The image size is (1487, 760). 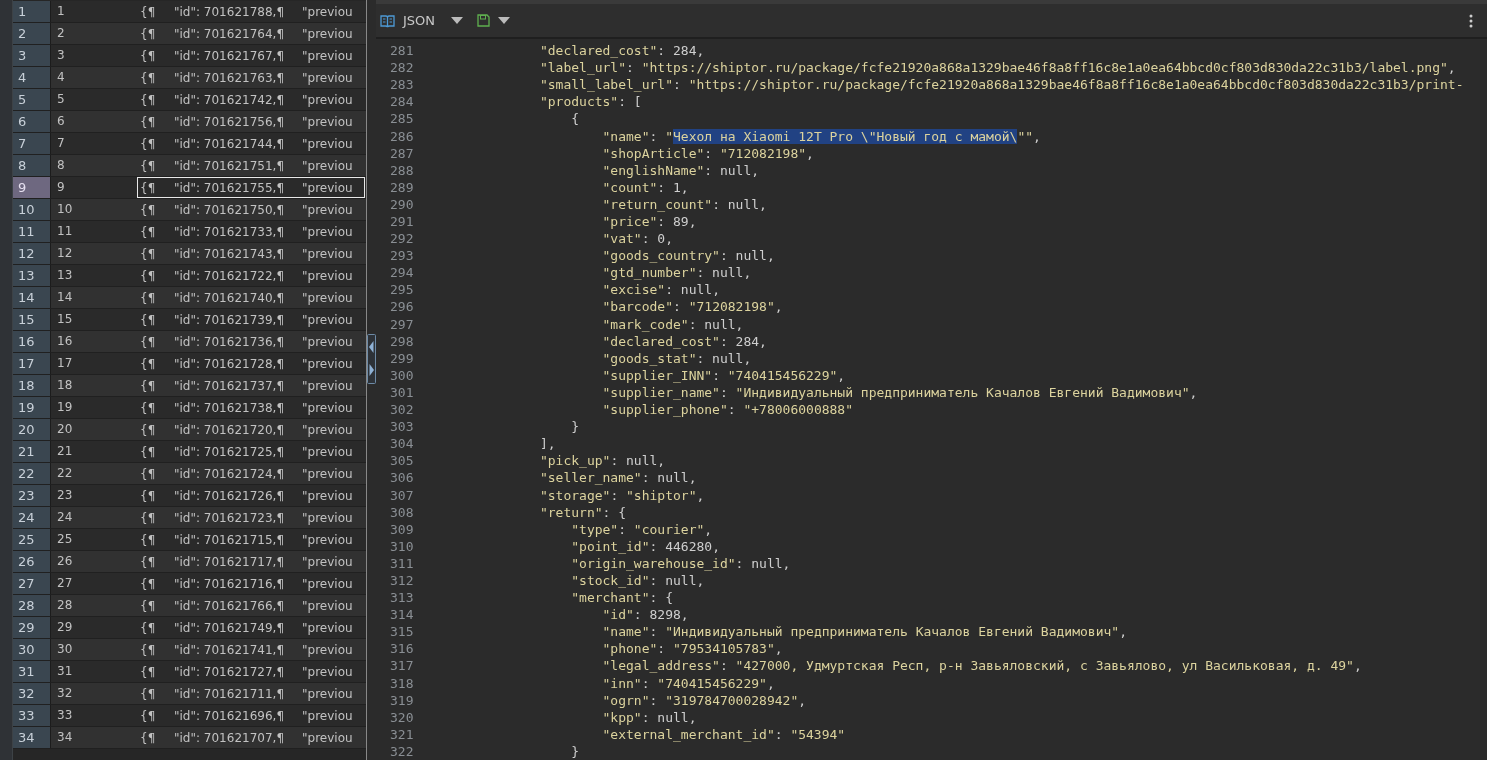 What do you see at coordinates (32, 253) in the screenshot?
I see `row-header: 12` at bounding box center [32, 253].